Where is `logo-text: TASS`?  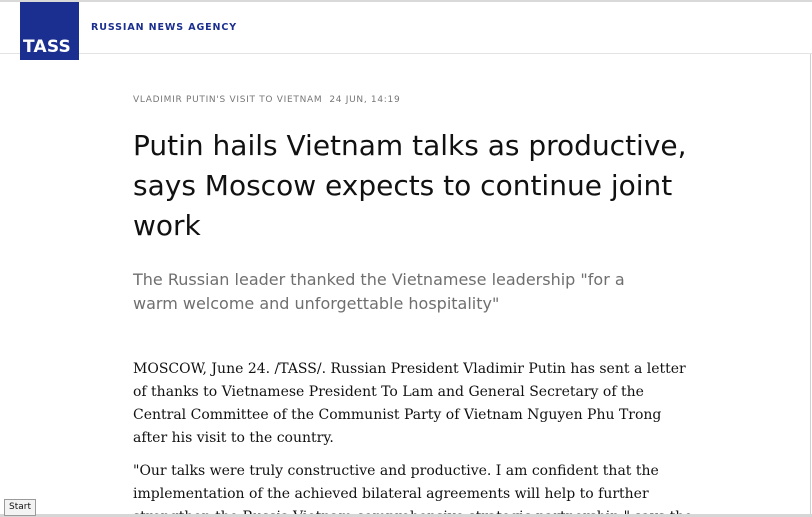
logo-text: TASS is located at coordinates (47, 47).